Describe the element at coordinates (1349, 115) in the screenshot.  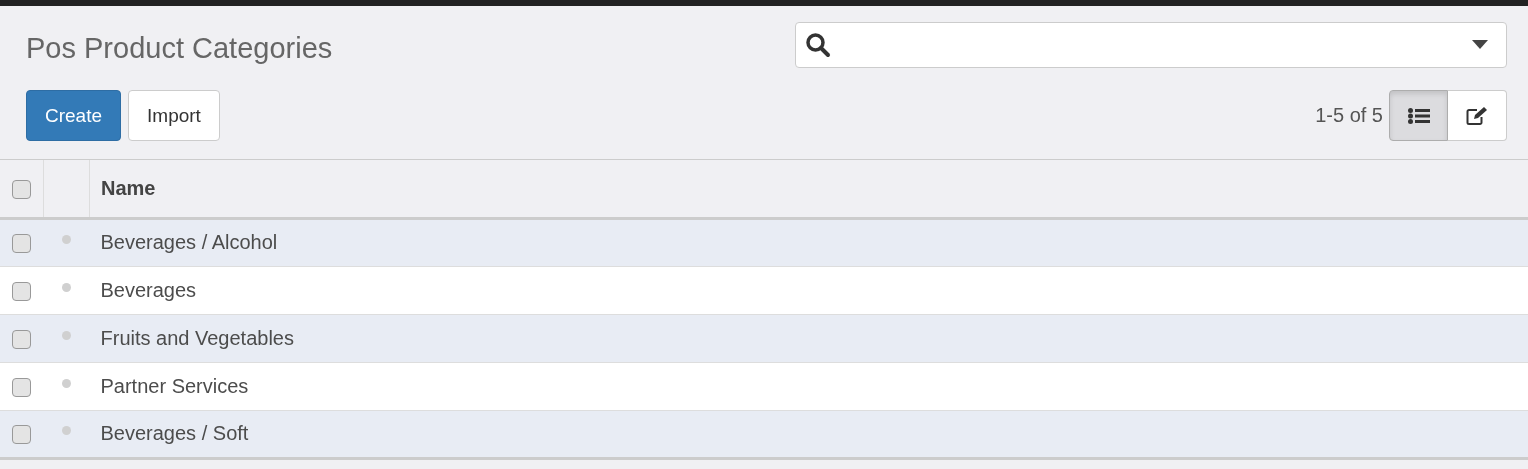
I see `pager-text: 1-5 of 5` at that location.